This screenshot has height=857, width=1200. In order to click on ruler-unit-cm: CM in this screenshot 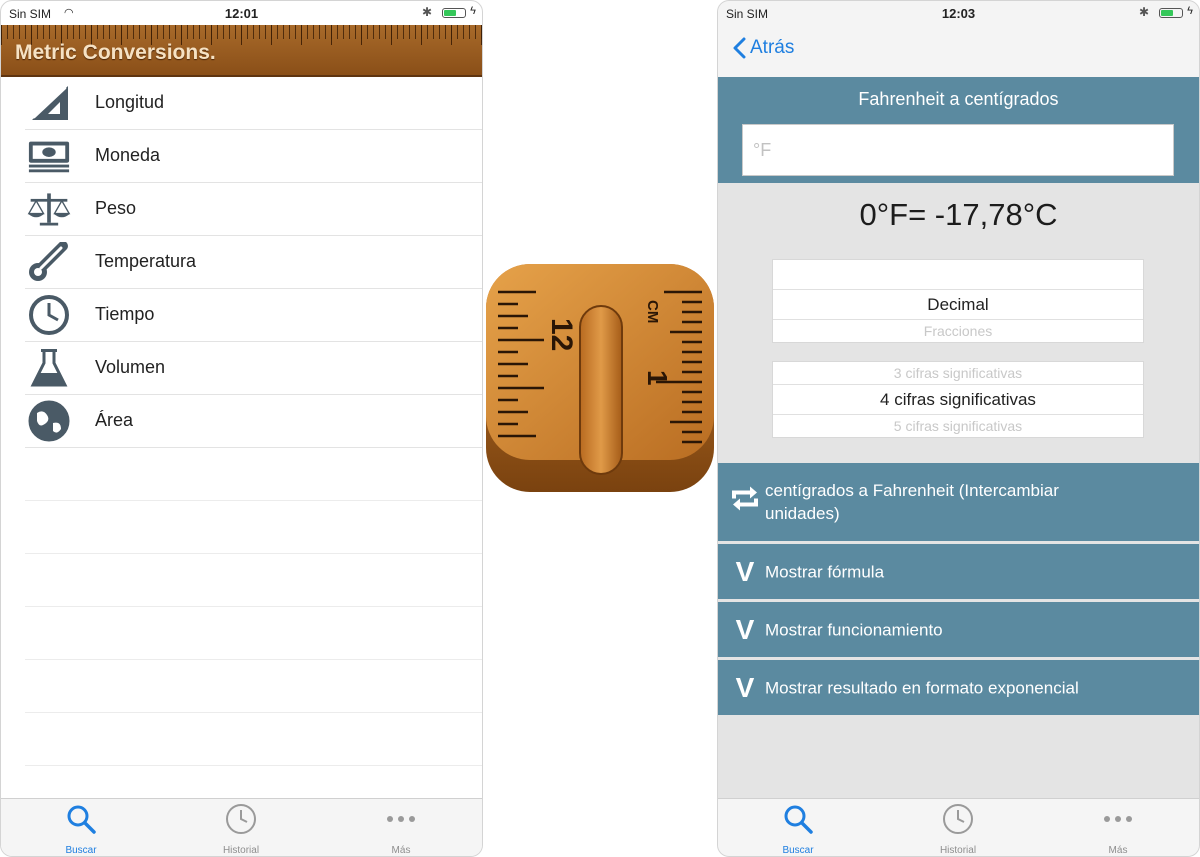, I will do `click(652, 311)`.